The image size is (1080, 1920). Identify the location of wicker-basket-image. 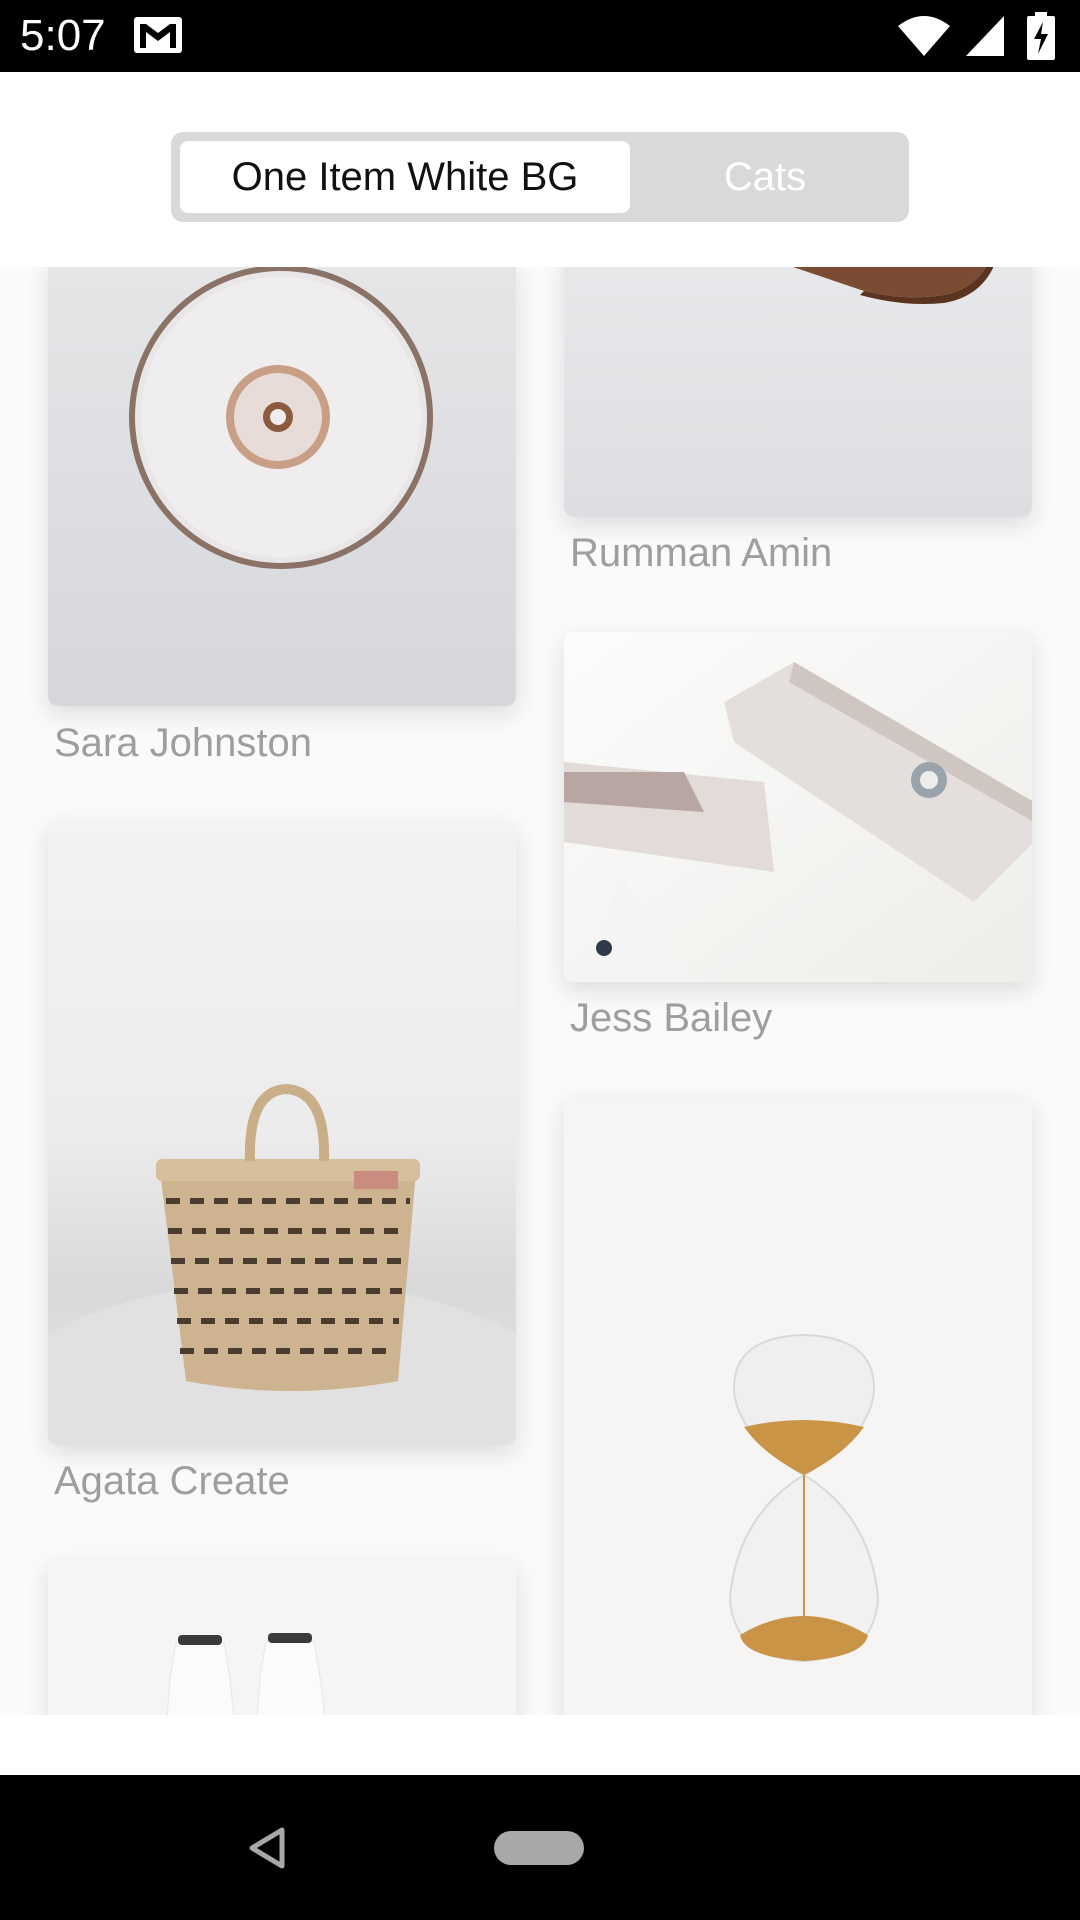
(282, 1133).